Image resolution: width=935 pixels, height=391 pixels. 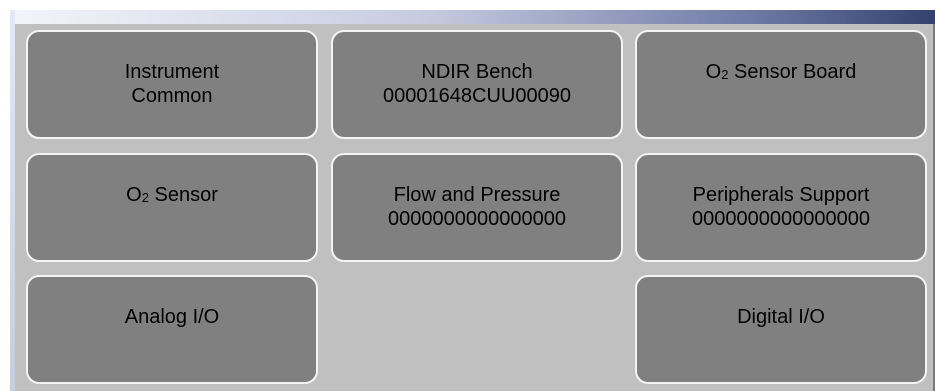 What do you see at coordinates (477, 96) in the screenshot?
I see `ndir-bench-serial: 00001648CUU00090` at bounding box center [477, 96].